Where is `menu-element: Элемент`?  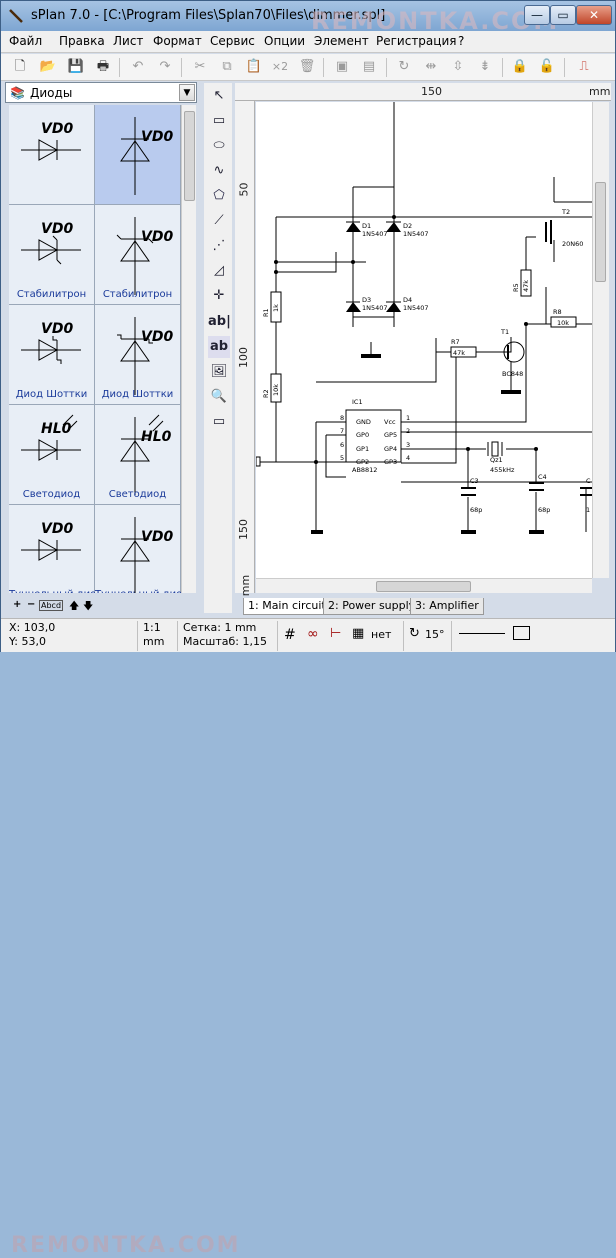 menu-element: Элемент is located at coordinates (341, 41).